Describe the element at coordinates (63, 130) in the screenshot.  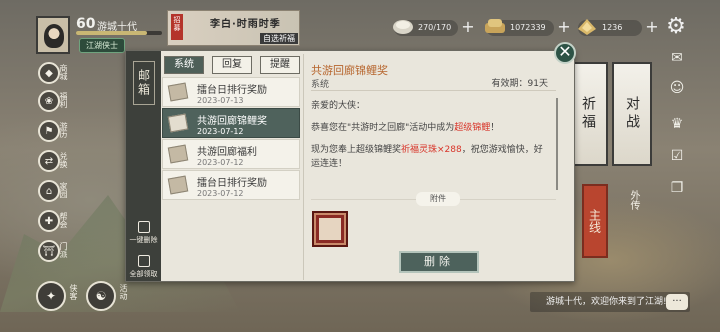
I see `menu-travel-label: 游历` at that location.